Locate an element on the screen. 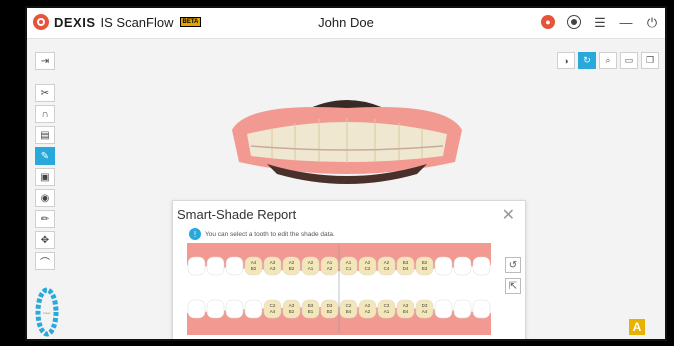 Image resolution: width=674 pixels, height=346 pixels. trim-button: ✂ is located at coordinates (45, 93).